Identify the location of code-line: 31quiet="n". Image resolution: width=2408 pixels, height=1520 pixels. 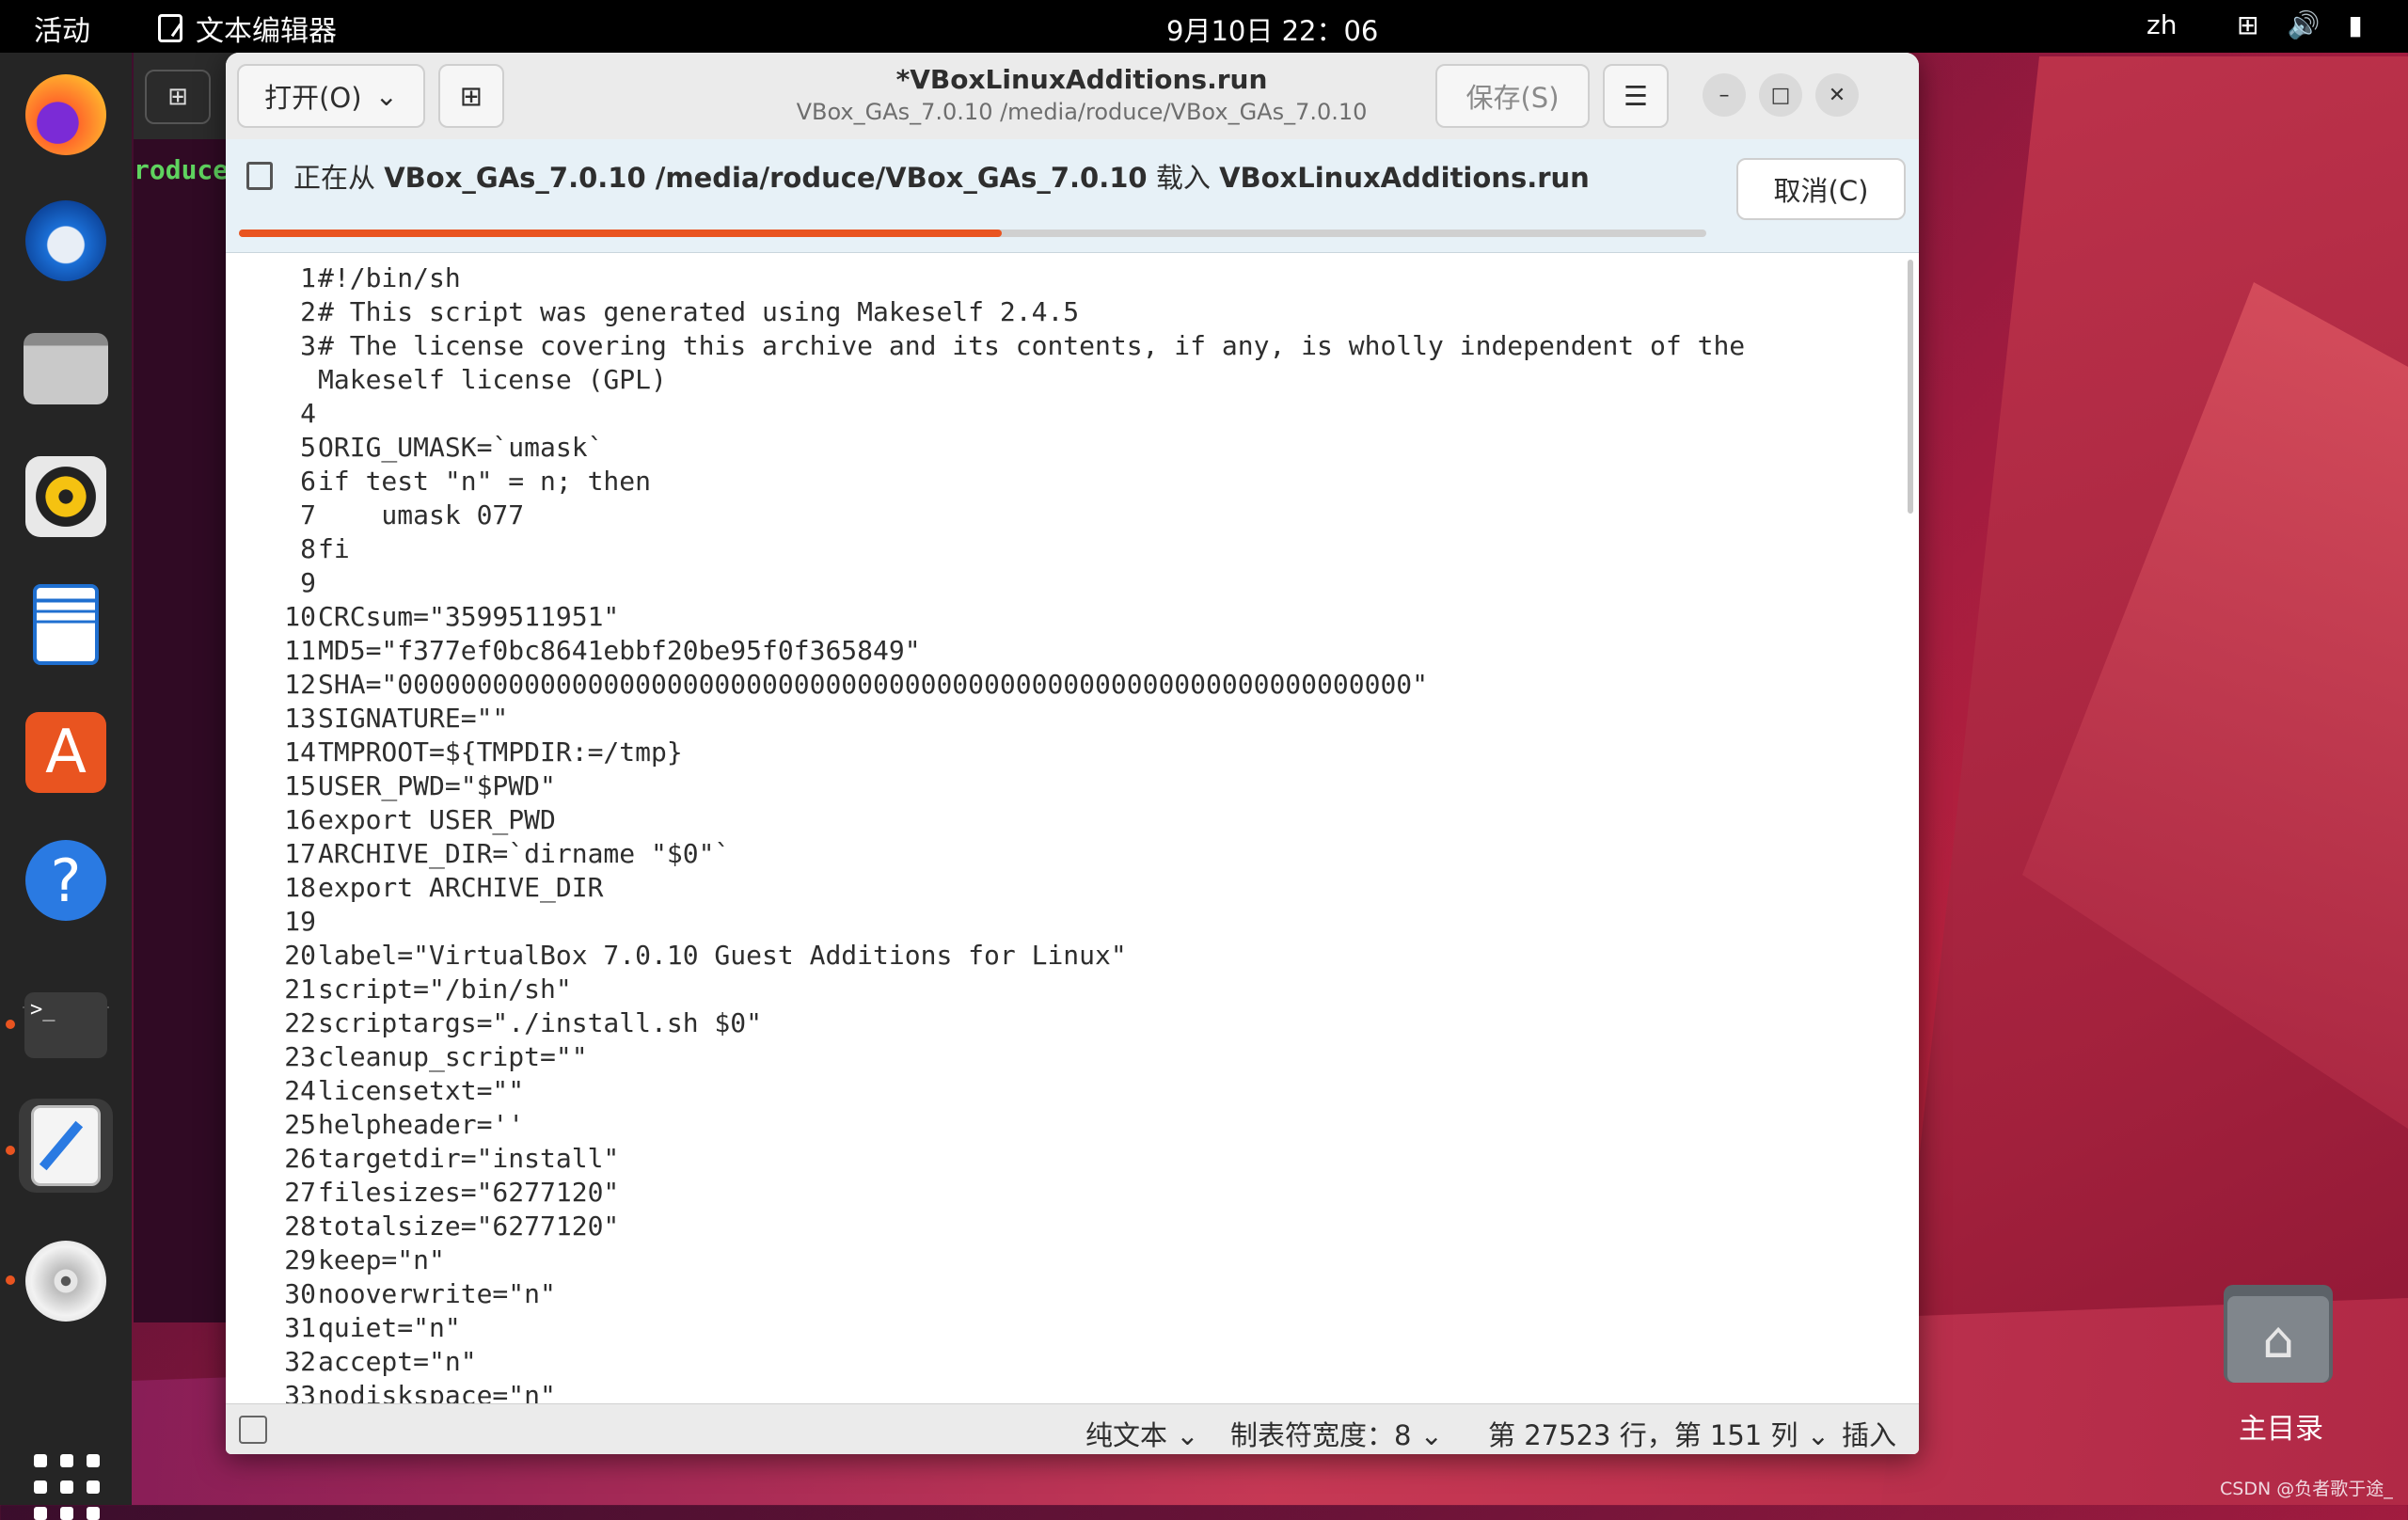
(343, 1328).